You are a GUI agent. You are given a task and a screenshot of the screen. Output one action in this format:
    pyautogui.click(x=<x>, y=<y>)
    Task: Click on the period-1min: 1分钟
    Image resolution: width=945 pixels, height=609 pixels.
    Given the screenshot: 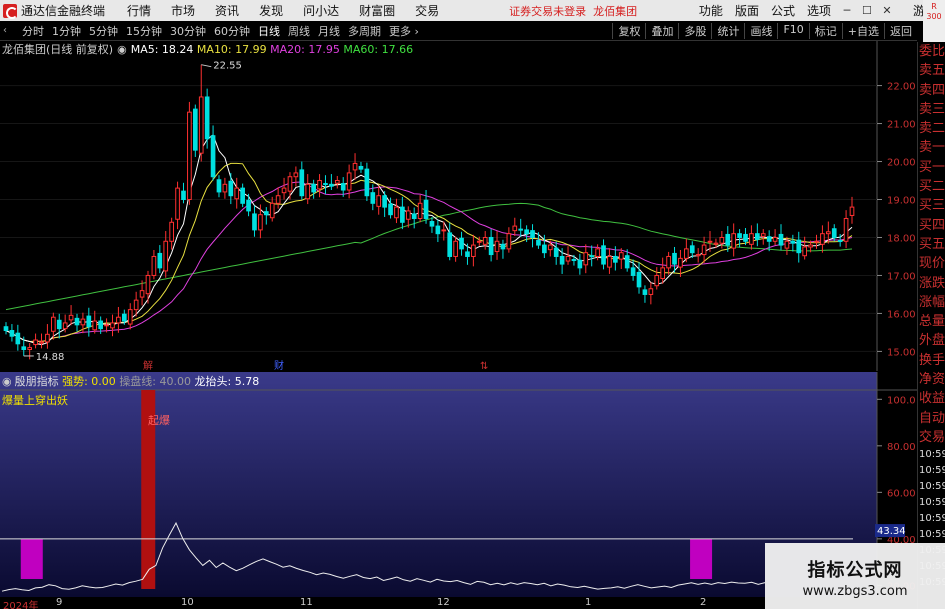 What is the action you would take?
    pyautogui.click(x=66, y=31)
    